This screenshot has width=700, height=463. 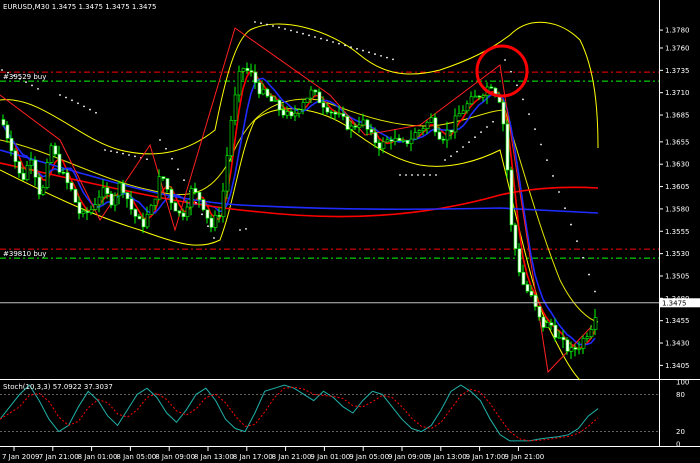 What do you see at coordinates (447, 457) in the screenshot?
I see `time-tick-label: 9 Jan 13:00` at bounding box center [447, 457].